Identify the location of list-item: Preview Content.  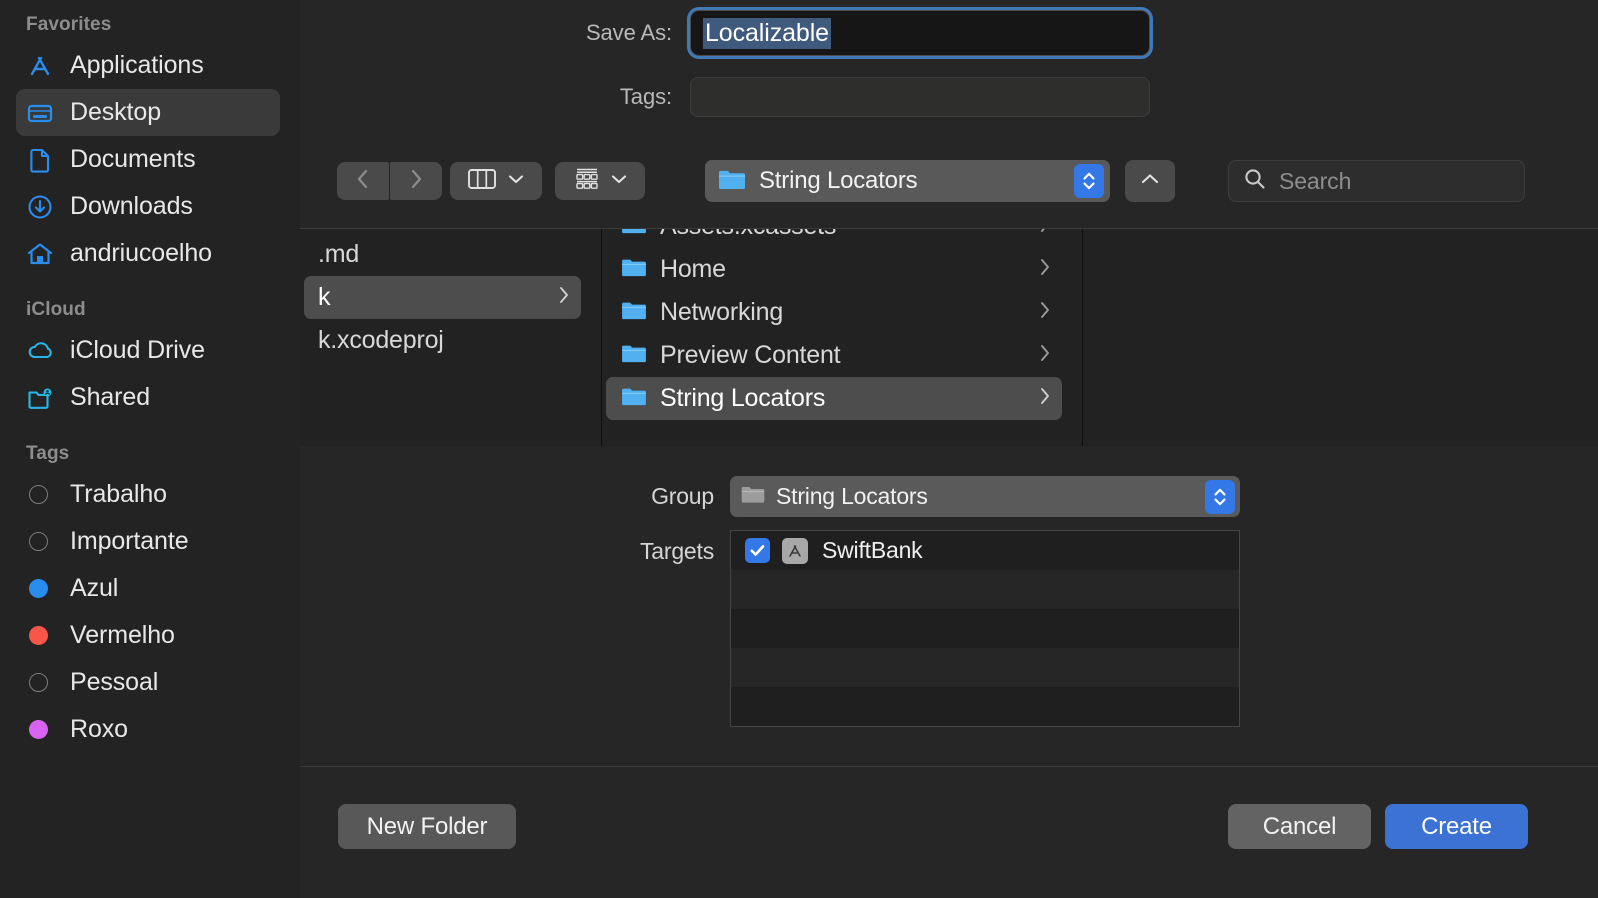
(834, 355).